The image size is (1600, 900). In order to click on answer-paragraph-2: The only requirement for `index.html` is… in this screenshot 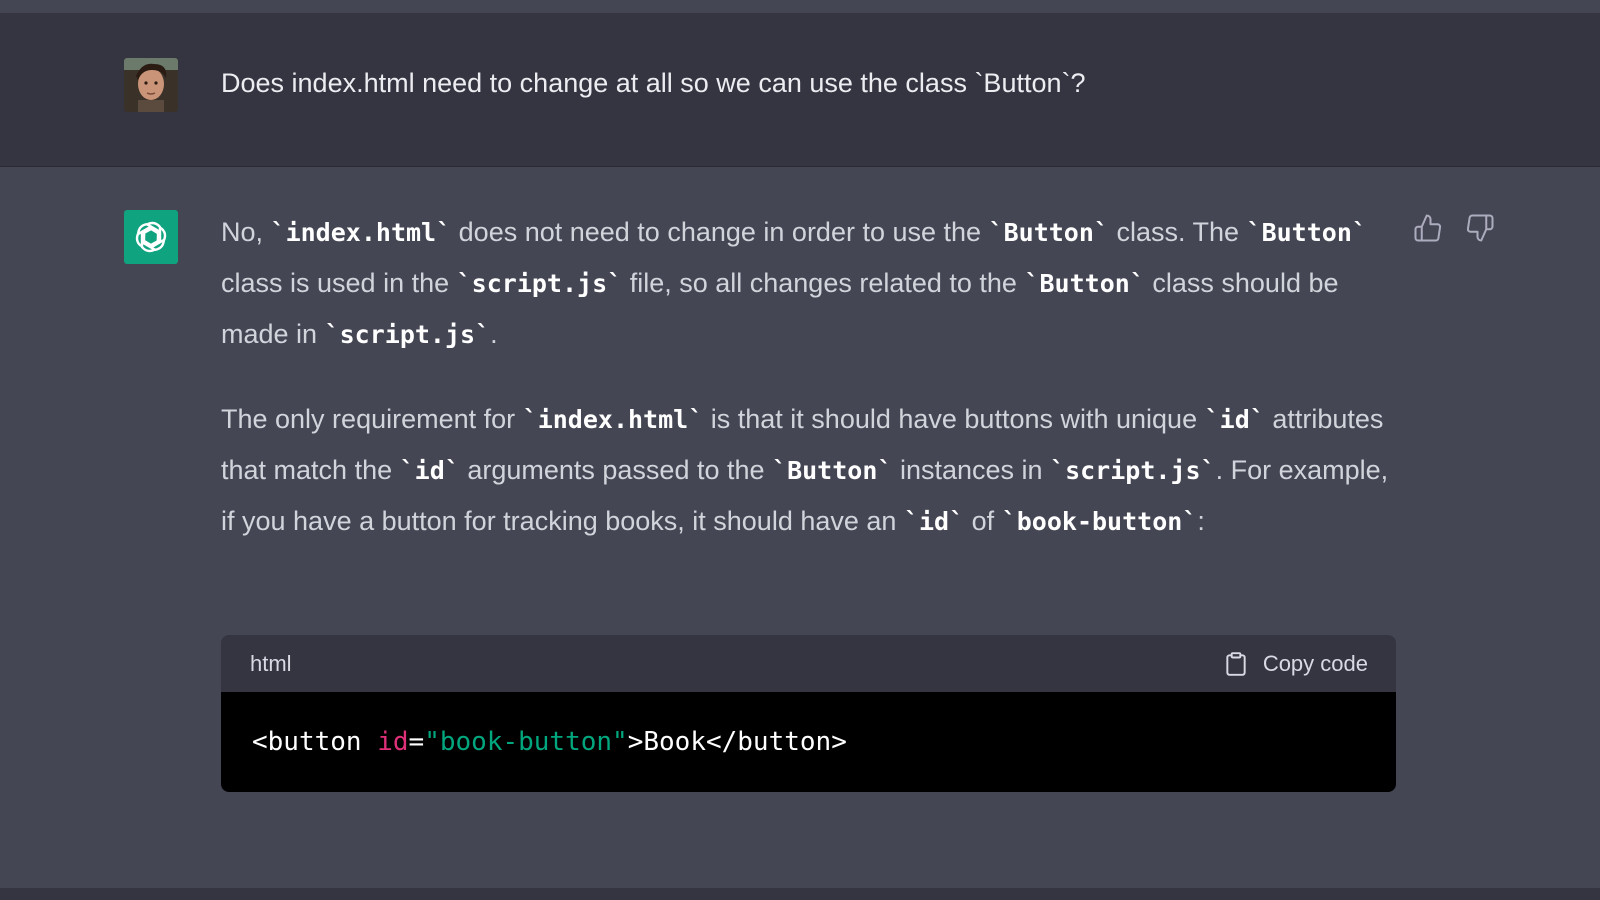, I will do `click(811, 470)`.